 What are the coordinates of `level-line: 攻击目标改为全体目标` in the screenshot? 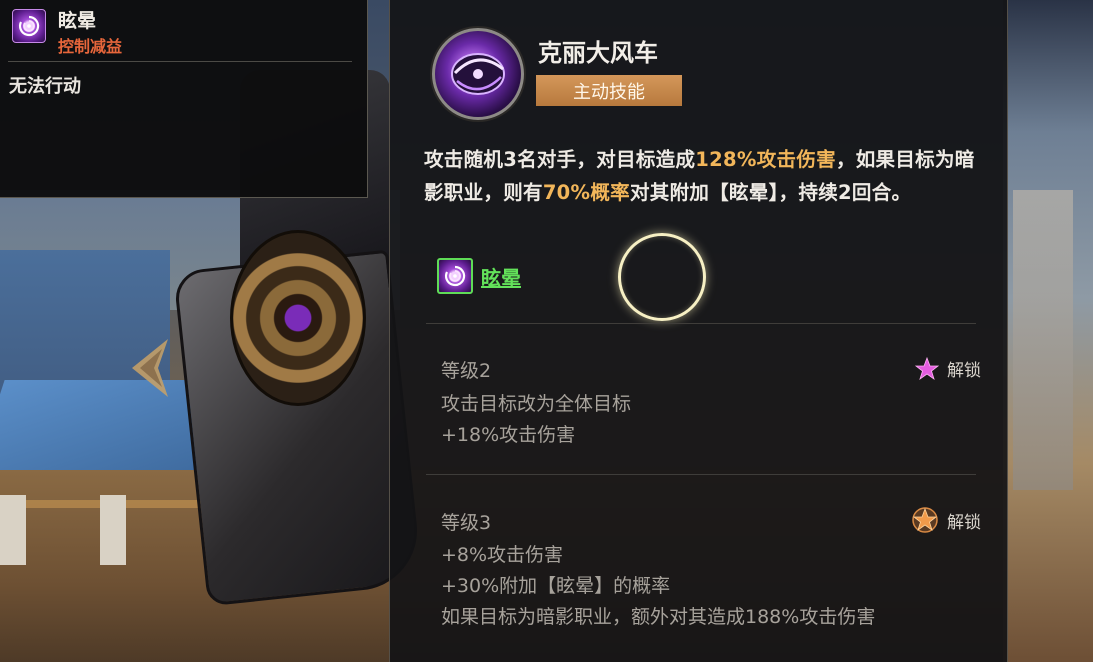 It's located at (536, 404).